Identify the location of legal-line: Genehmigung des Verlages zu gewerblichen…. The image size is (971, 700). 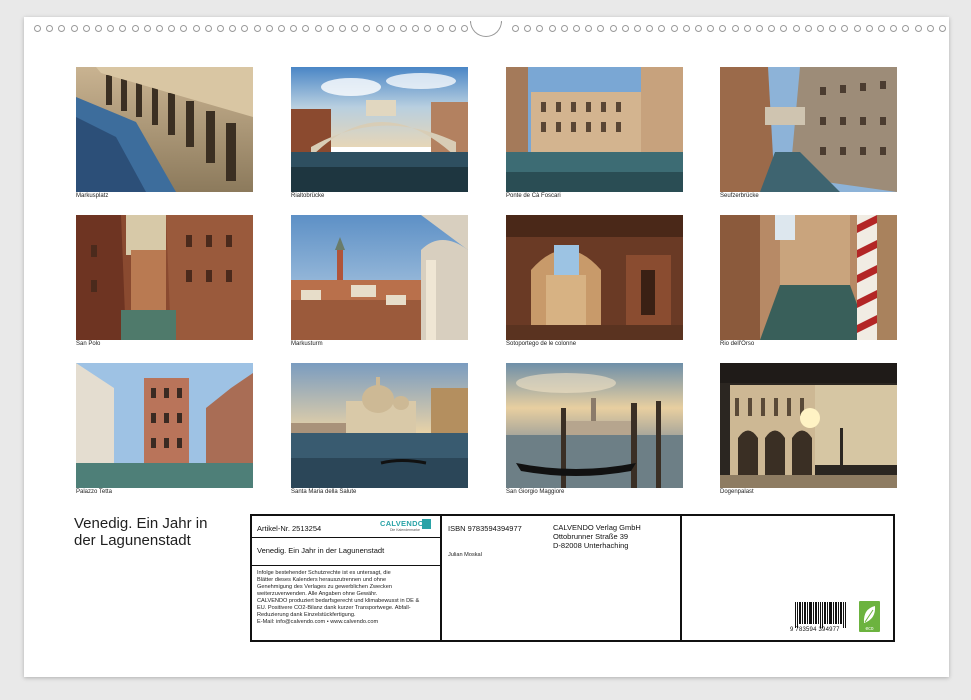
(324, 587).